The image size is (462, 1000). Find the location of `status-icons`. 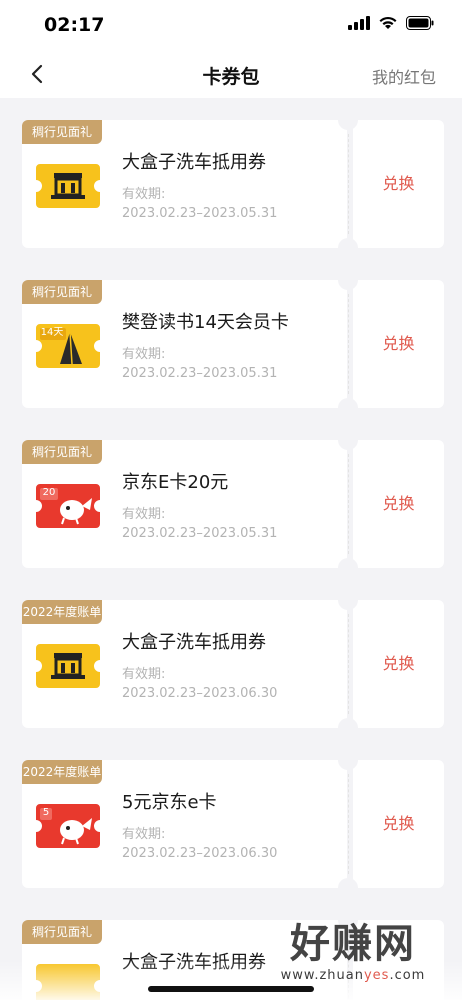

status-icons is located at coordinates (391, 23).